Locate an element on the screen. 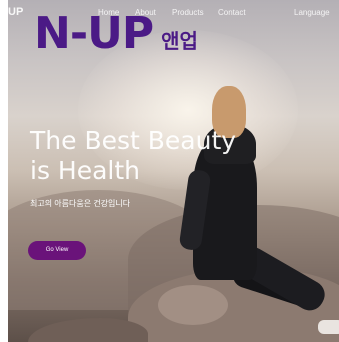  hero-headline-line-1: The Best Beauty is located at coordinates (133, 140).